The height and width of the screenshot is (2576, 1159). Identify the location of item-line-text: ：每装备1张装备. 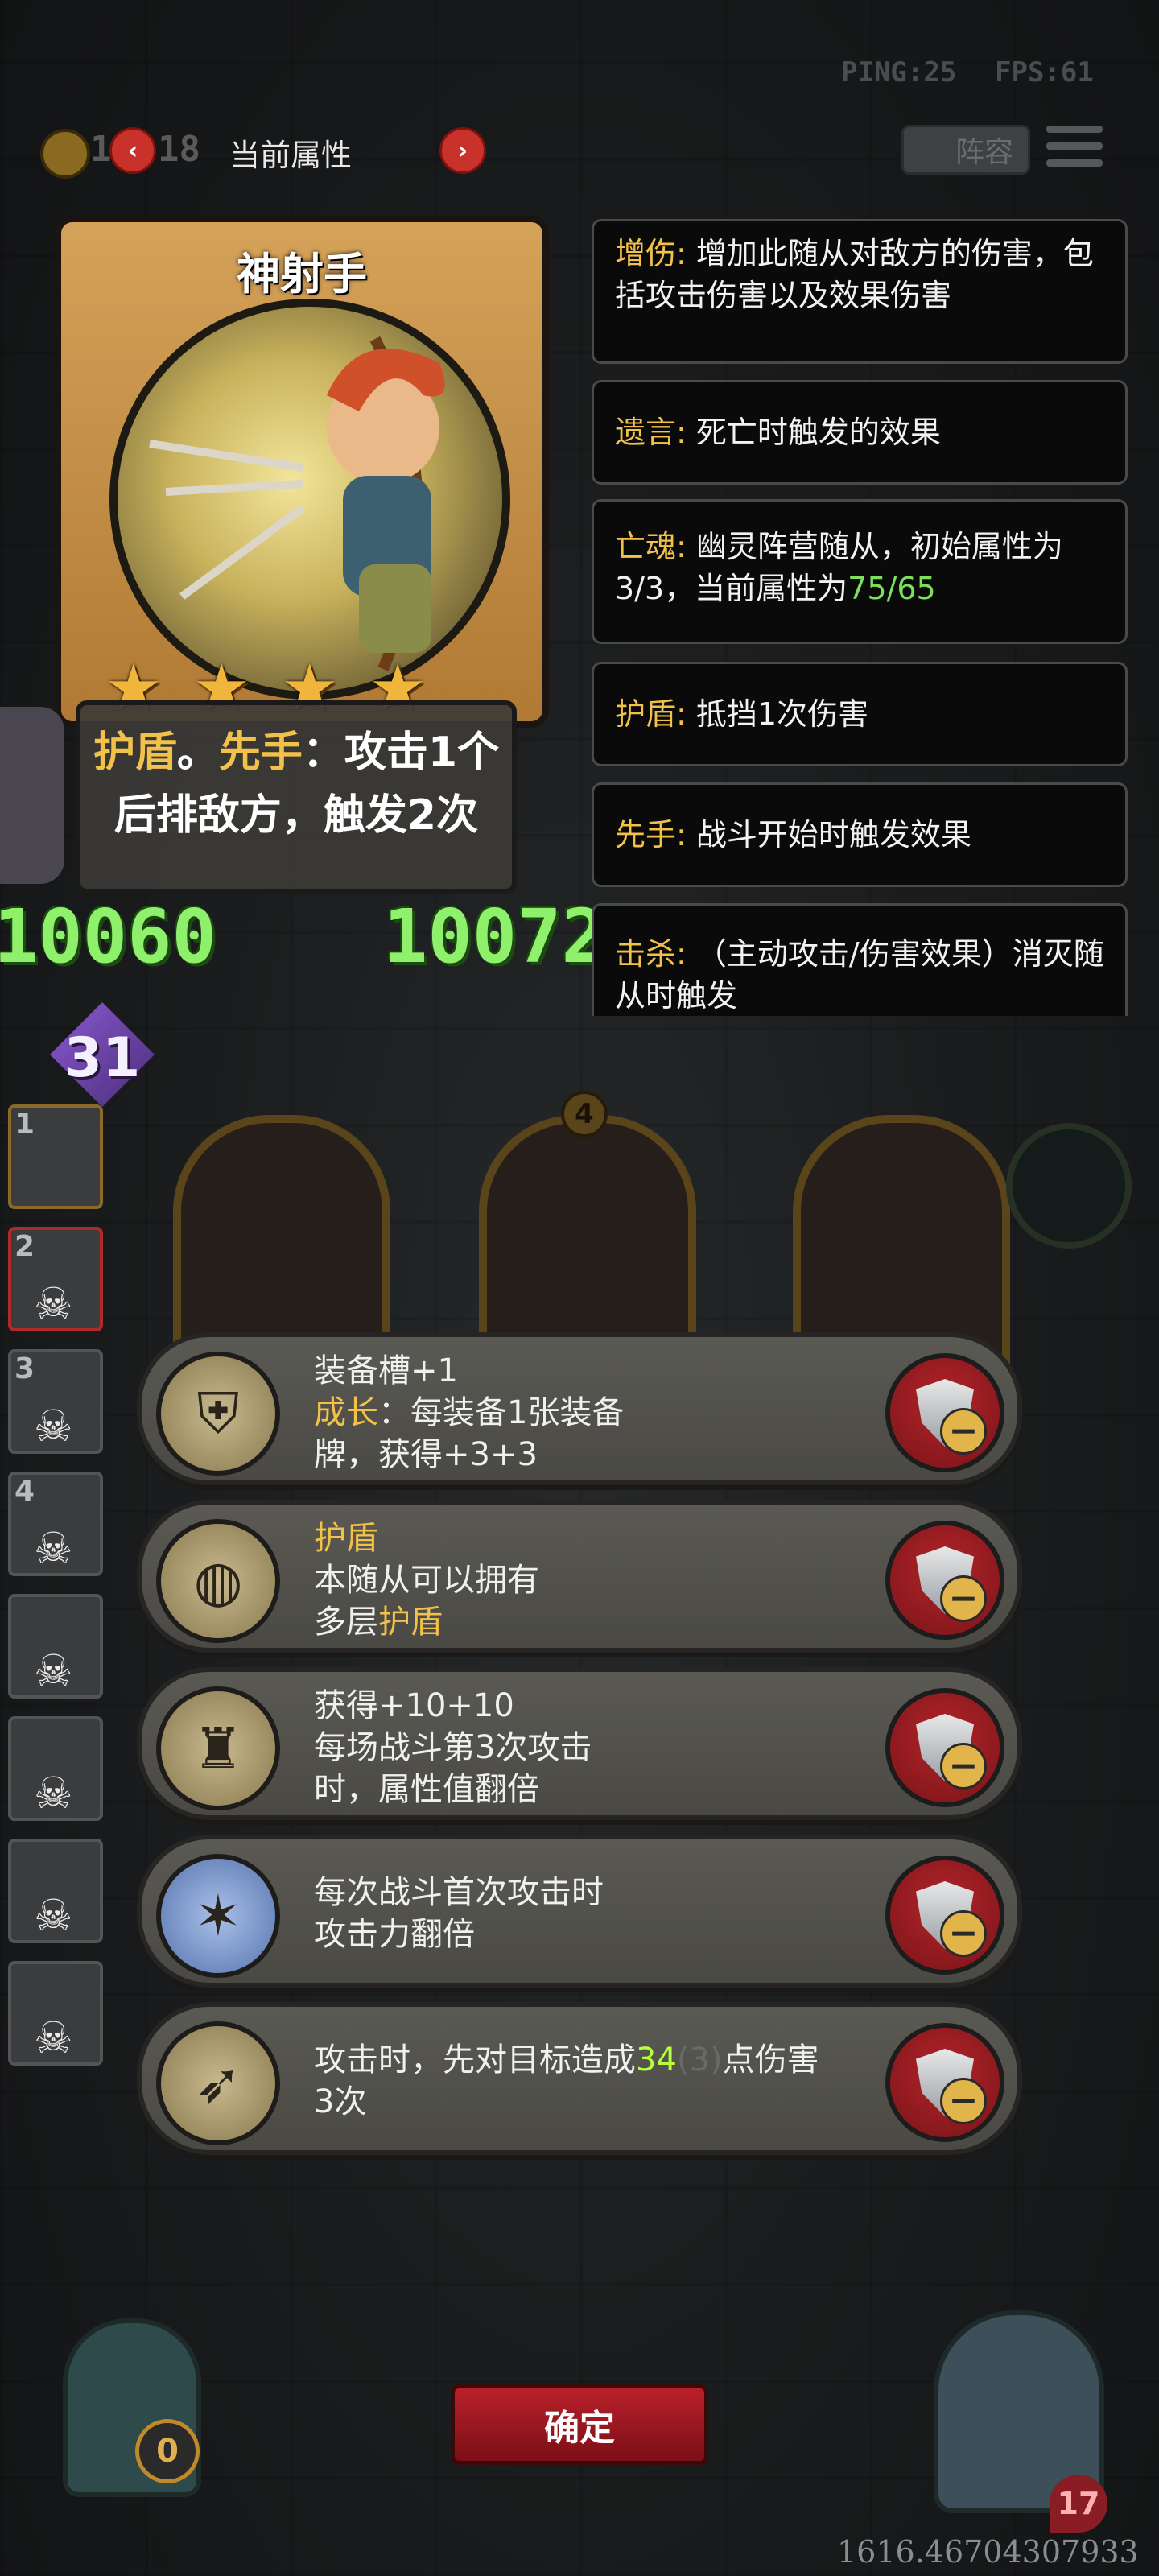
(502, 1412).